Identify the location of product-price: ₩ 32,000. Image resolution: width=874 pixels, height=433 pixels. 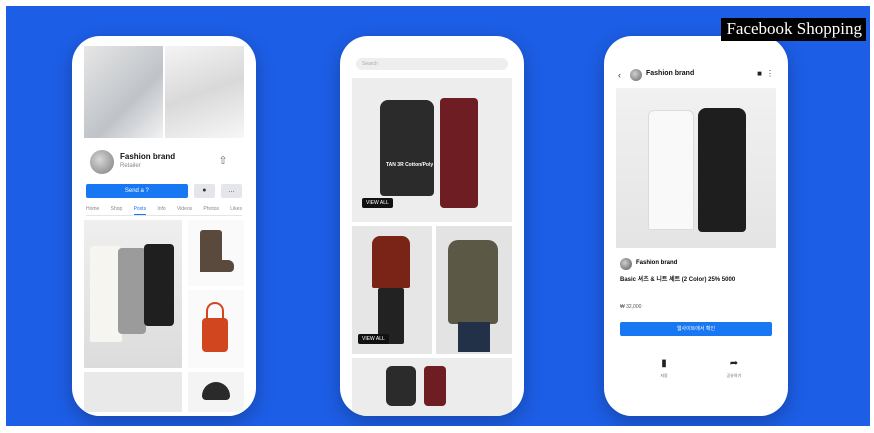
(631, 307).